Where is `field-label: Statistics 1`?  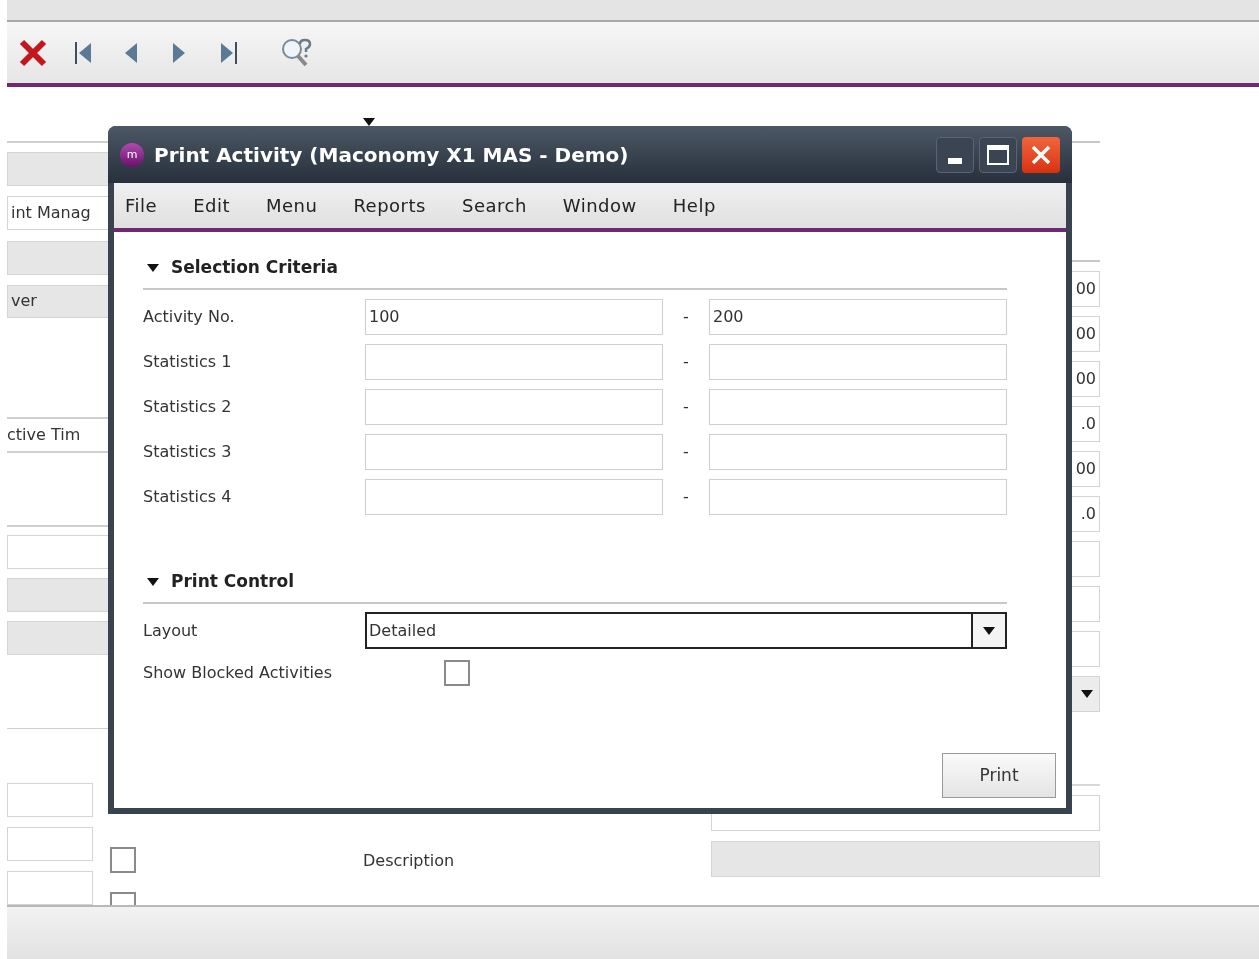 field-label: Statistics 1 is located at coordinates (188, 362).